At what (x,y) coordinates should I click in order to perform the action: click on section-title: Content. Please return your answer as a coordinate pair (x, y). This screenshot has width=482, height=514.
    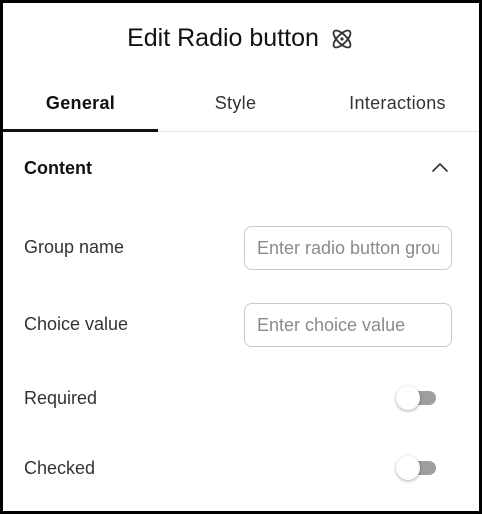
    Looking at the image, I should click on (58, 167).